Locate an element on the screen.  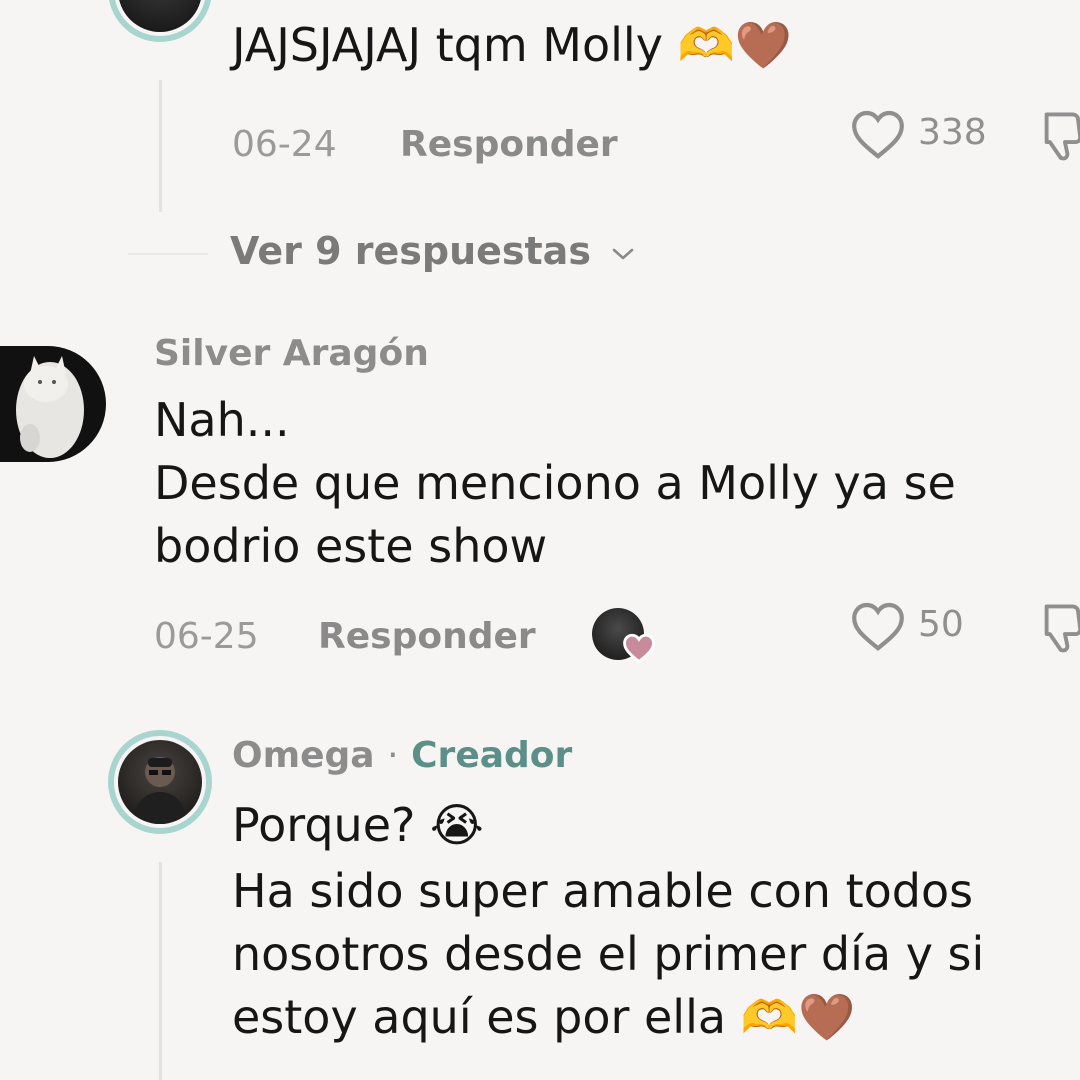
avatar-silver is located at coordinates (53, 404).